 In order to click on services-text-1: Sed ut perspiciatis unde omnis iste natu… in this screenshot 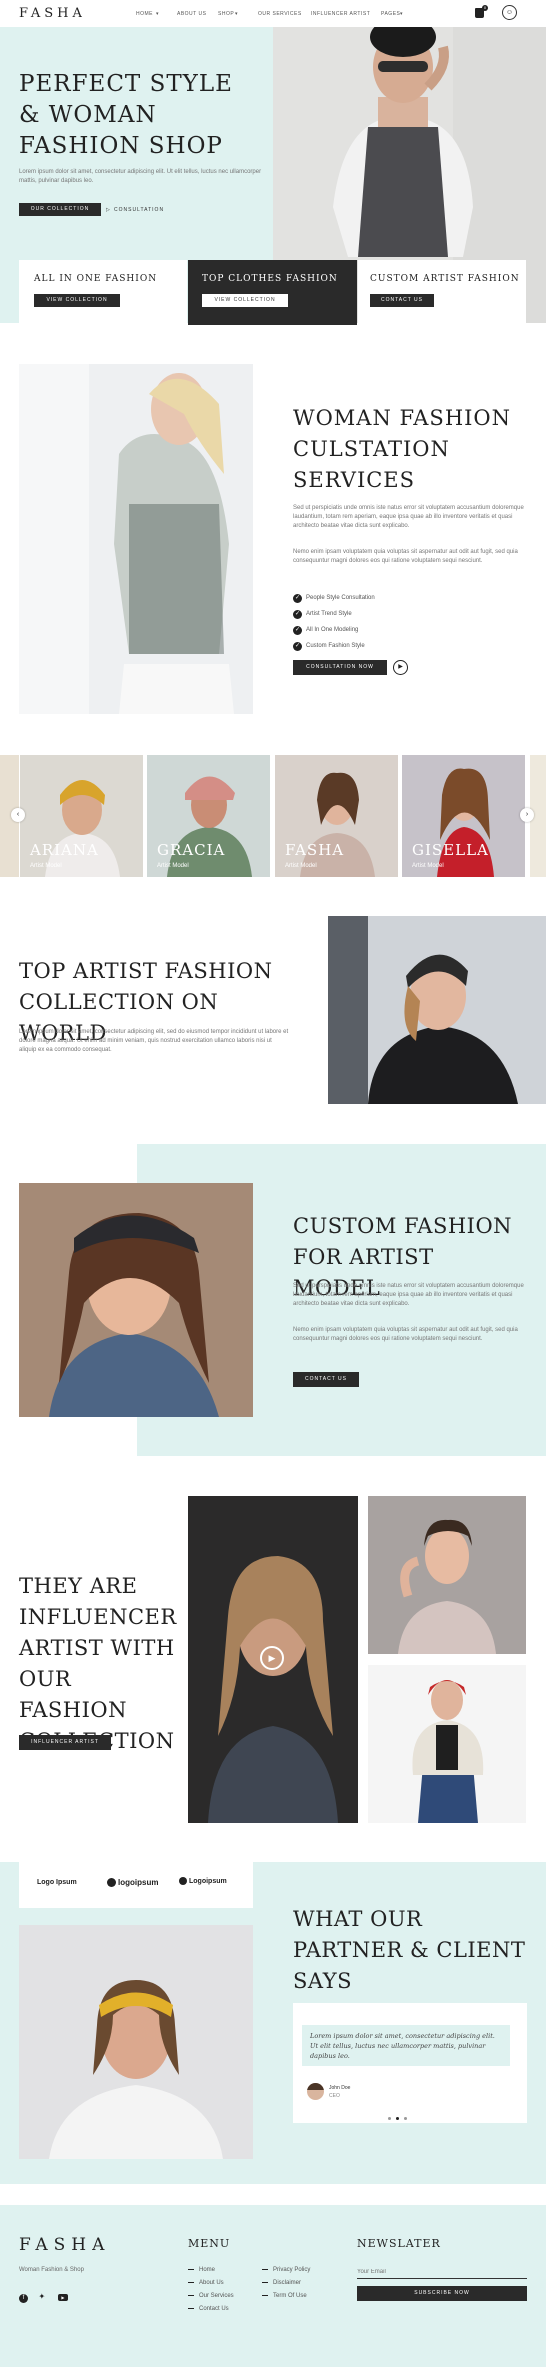, I will do `click(408, 517)`.